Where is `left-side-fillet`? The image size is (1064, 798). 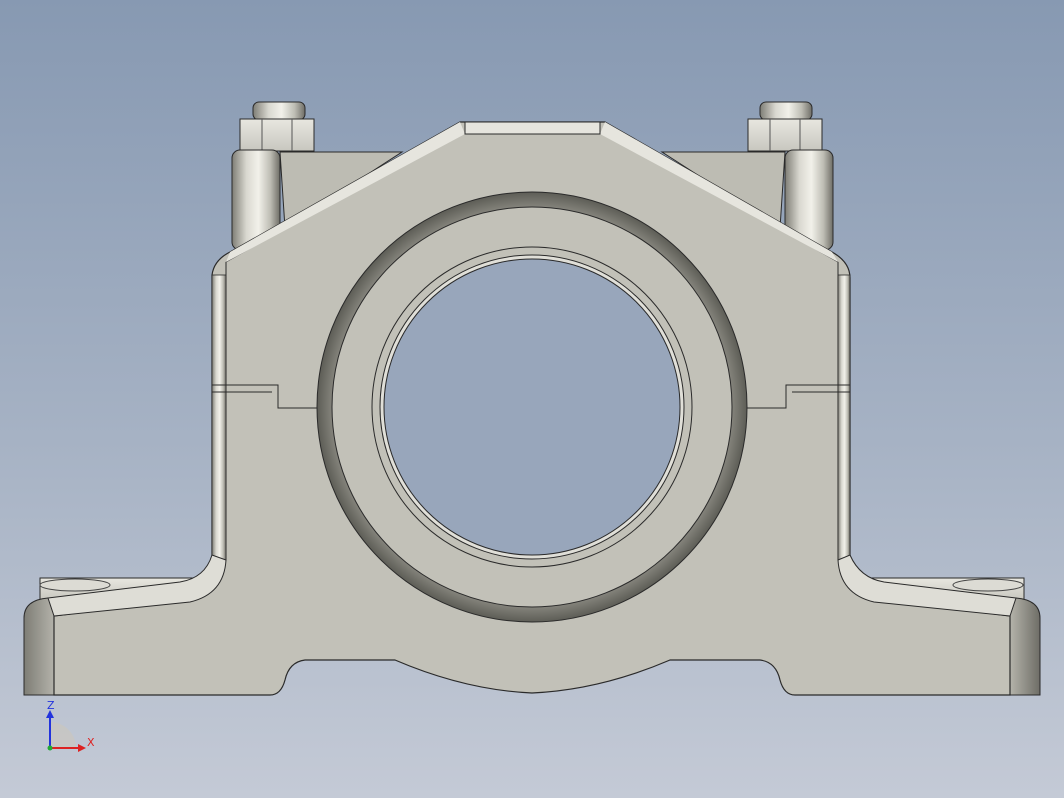
left-side-fillet is located at coordinates (219, 417).